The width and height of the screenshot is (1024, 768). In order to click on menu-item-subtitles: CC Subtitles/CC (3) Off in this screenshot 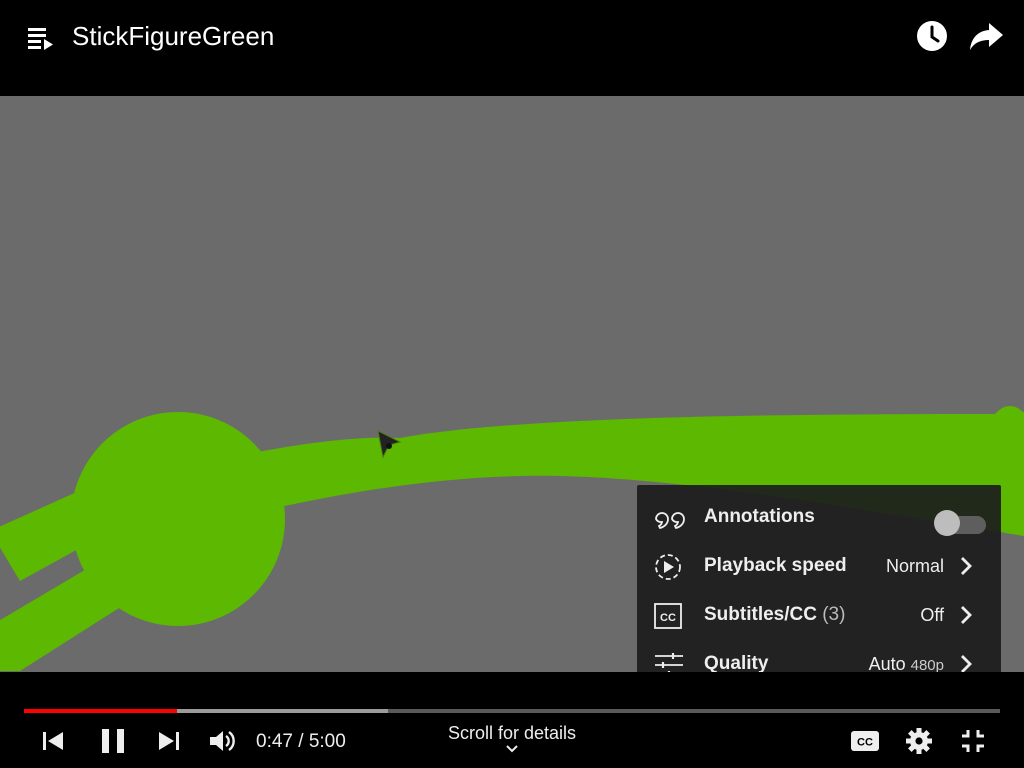, I will do `click(819, 615)`.